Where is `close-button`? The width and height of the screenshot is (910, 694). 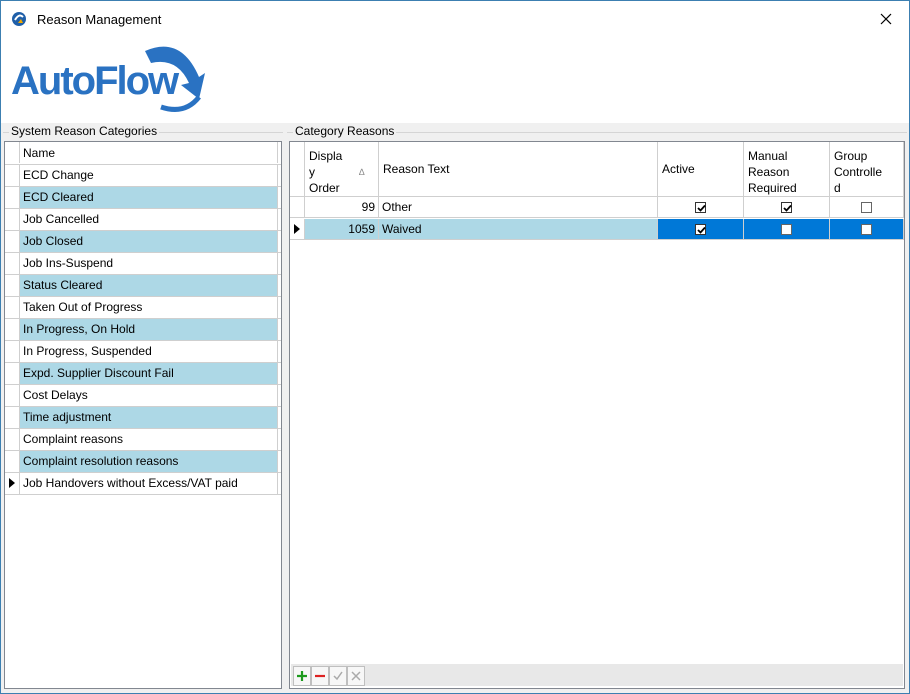 close-button is located at coordinates (886, 19).